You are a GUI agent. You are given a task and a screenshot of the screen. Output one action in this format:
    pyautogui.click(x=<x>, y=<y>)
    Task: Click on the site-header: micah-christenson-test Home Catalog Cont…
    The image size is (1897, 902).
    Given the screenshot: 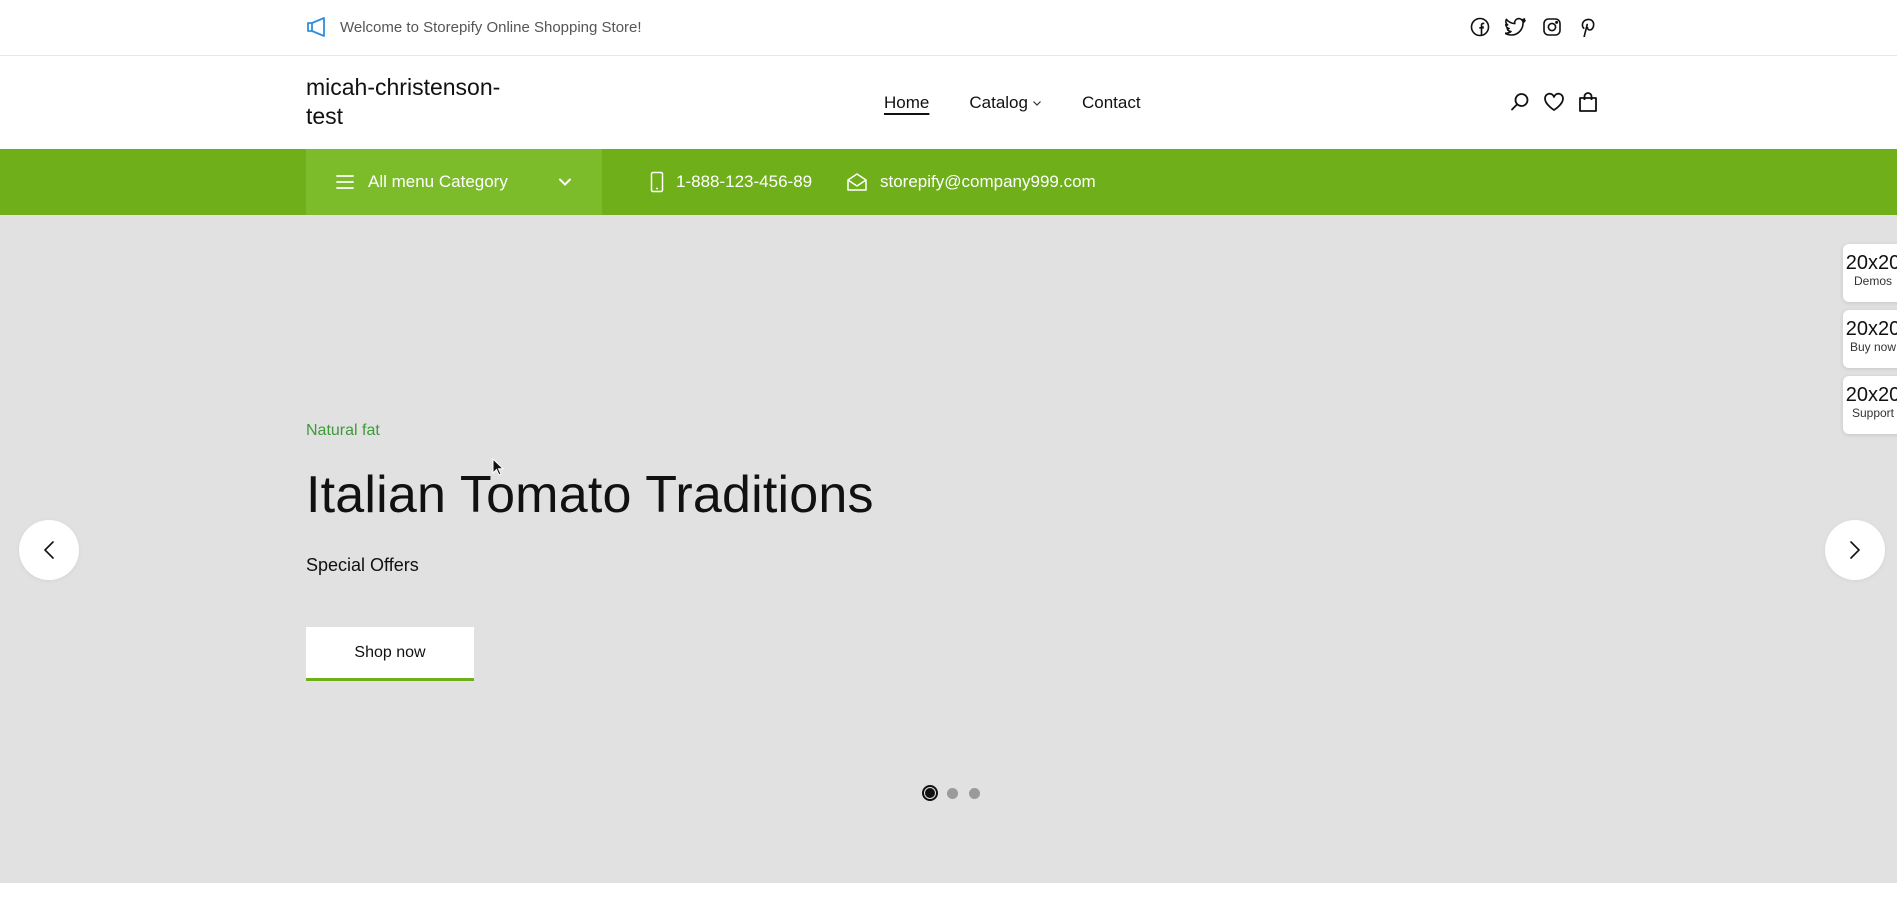 What is the action you would take?
    pyautogui.click(x=948, y=103)
    